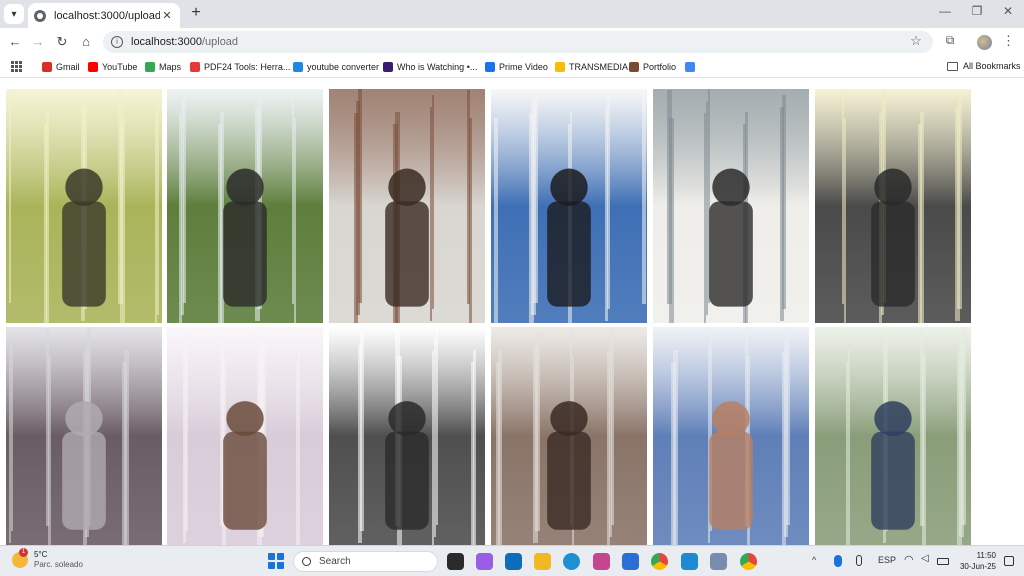  Describe the element at coordinates (93, 67) in the screenshot. I see `youtube-icon` at that location.